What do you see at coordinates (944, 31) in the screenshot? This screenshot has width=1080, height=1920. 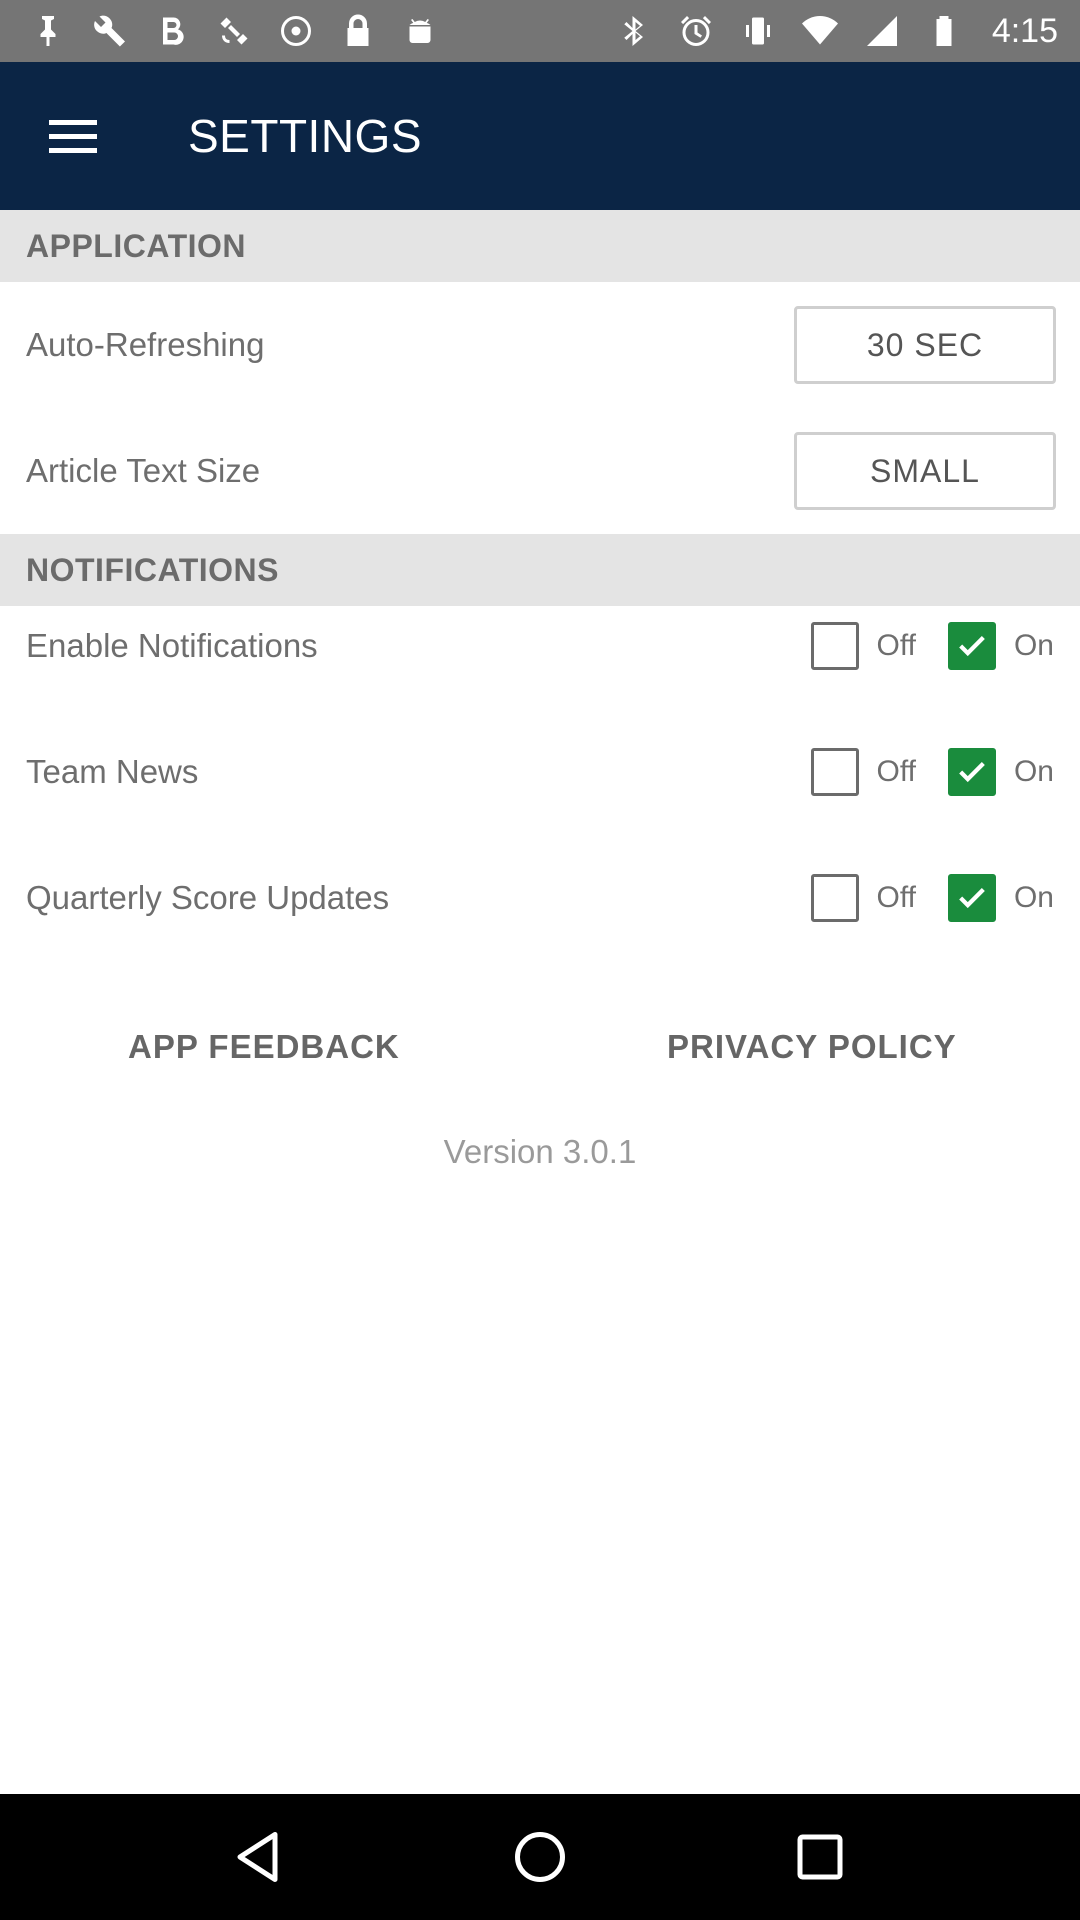 I see `battery-icon` at bounding box center [944, 31].